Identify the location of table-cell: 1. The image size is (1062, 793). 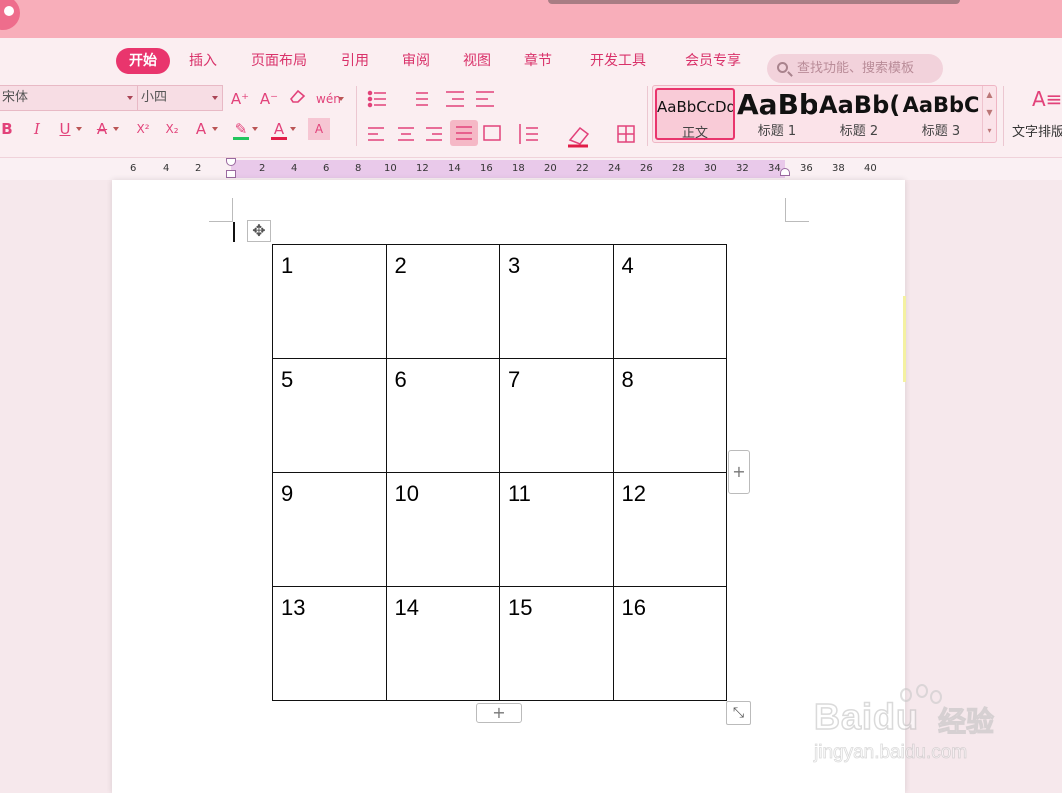
(329, 301).